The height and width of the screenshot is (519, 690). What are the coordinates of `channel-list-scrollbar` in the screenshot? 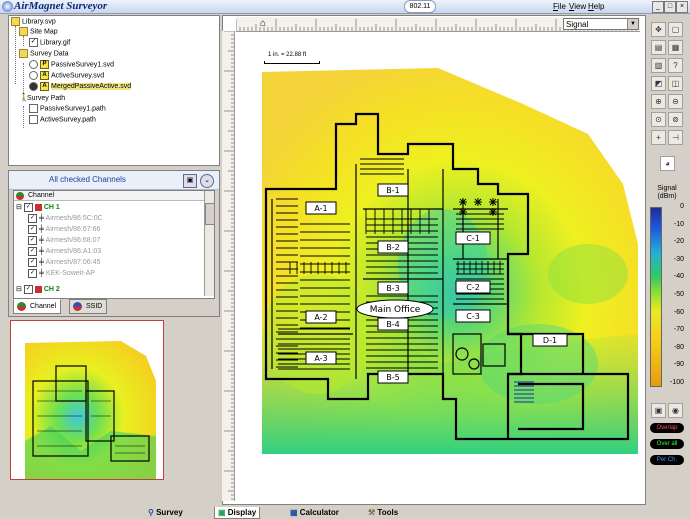 It's located at (209, 243).